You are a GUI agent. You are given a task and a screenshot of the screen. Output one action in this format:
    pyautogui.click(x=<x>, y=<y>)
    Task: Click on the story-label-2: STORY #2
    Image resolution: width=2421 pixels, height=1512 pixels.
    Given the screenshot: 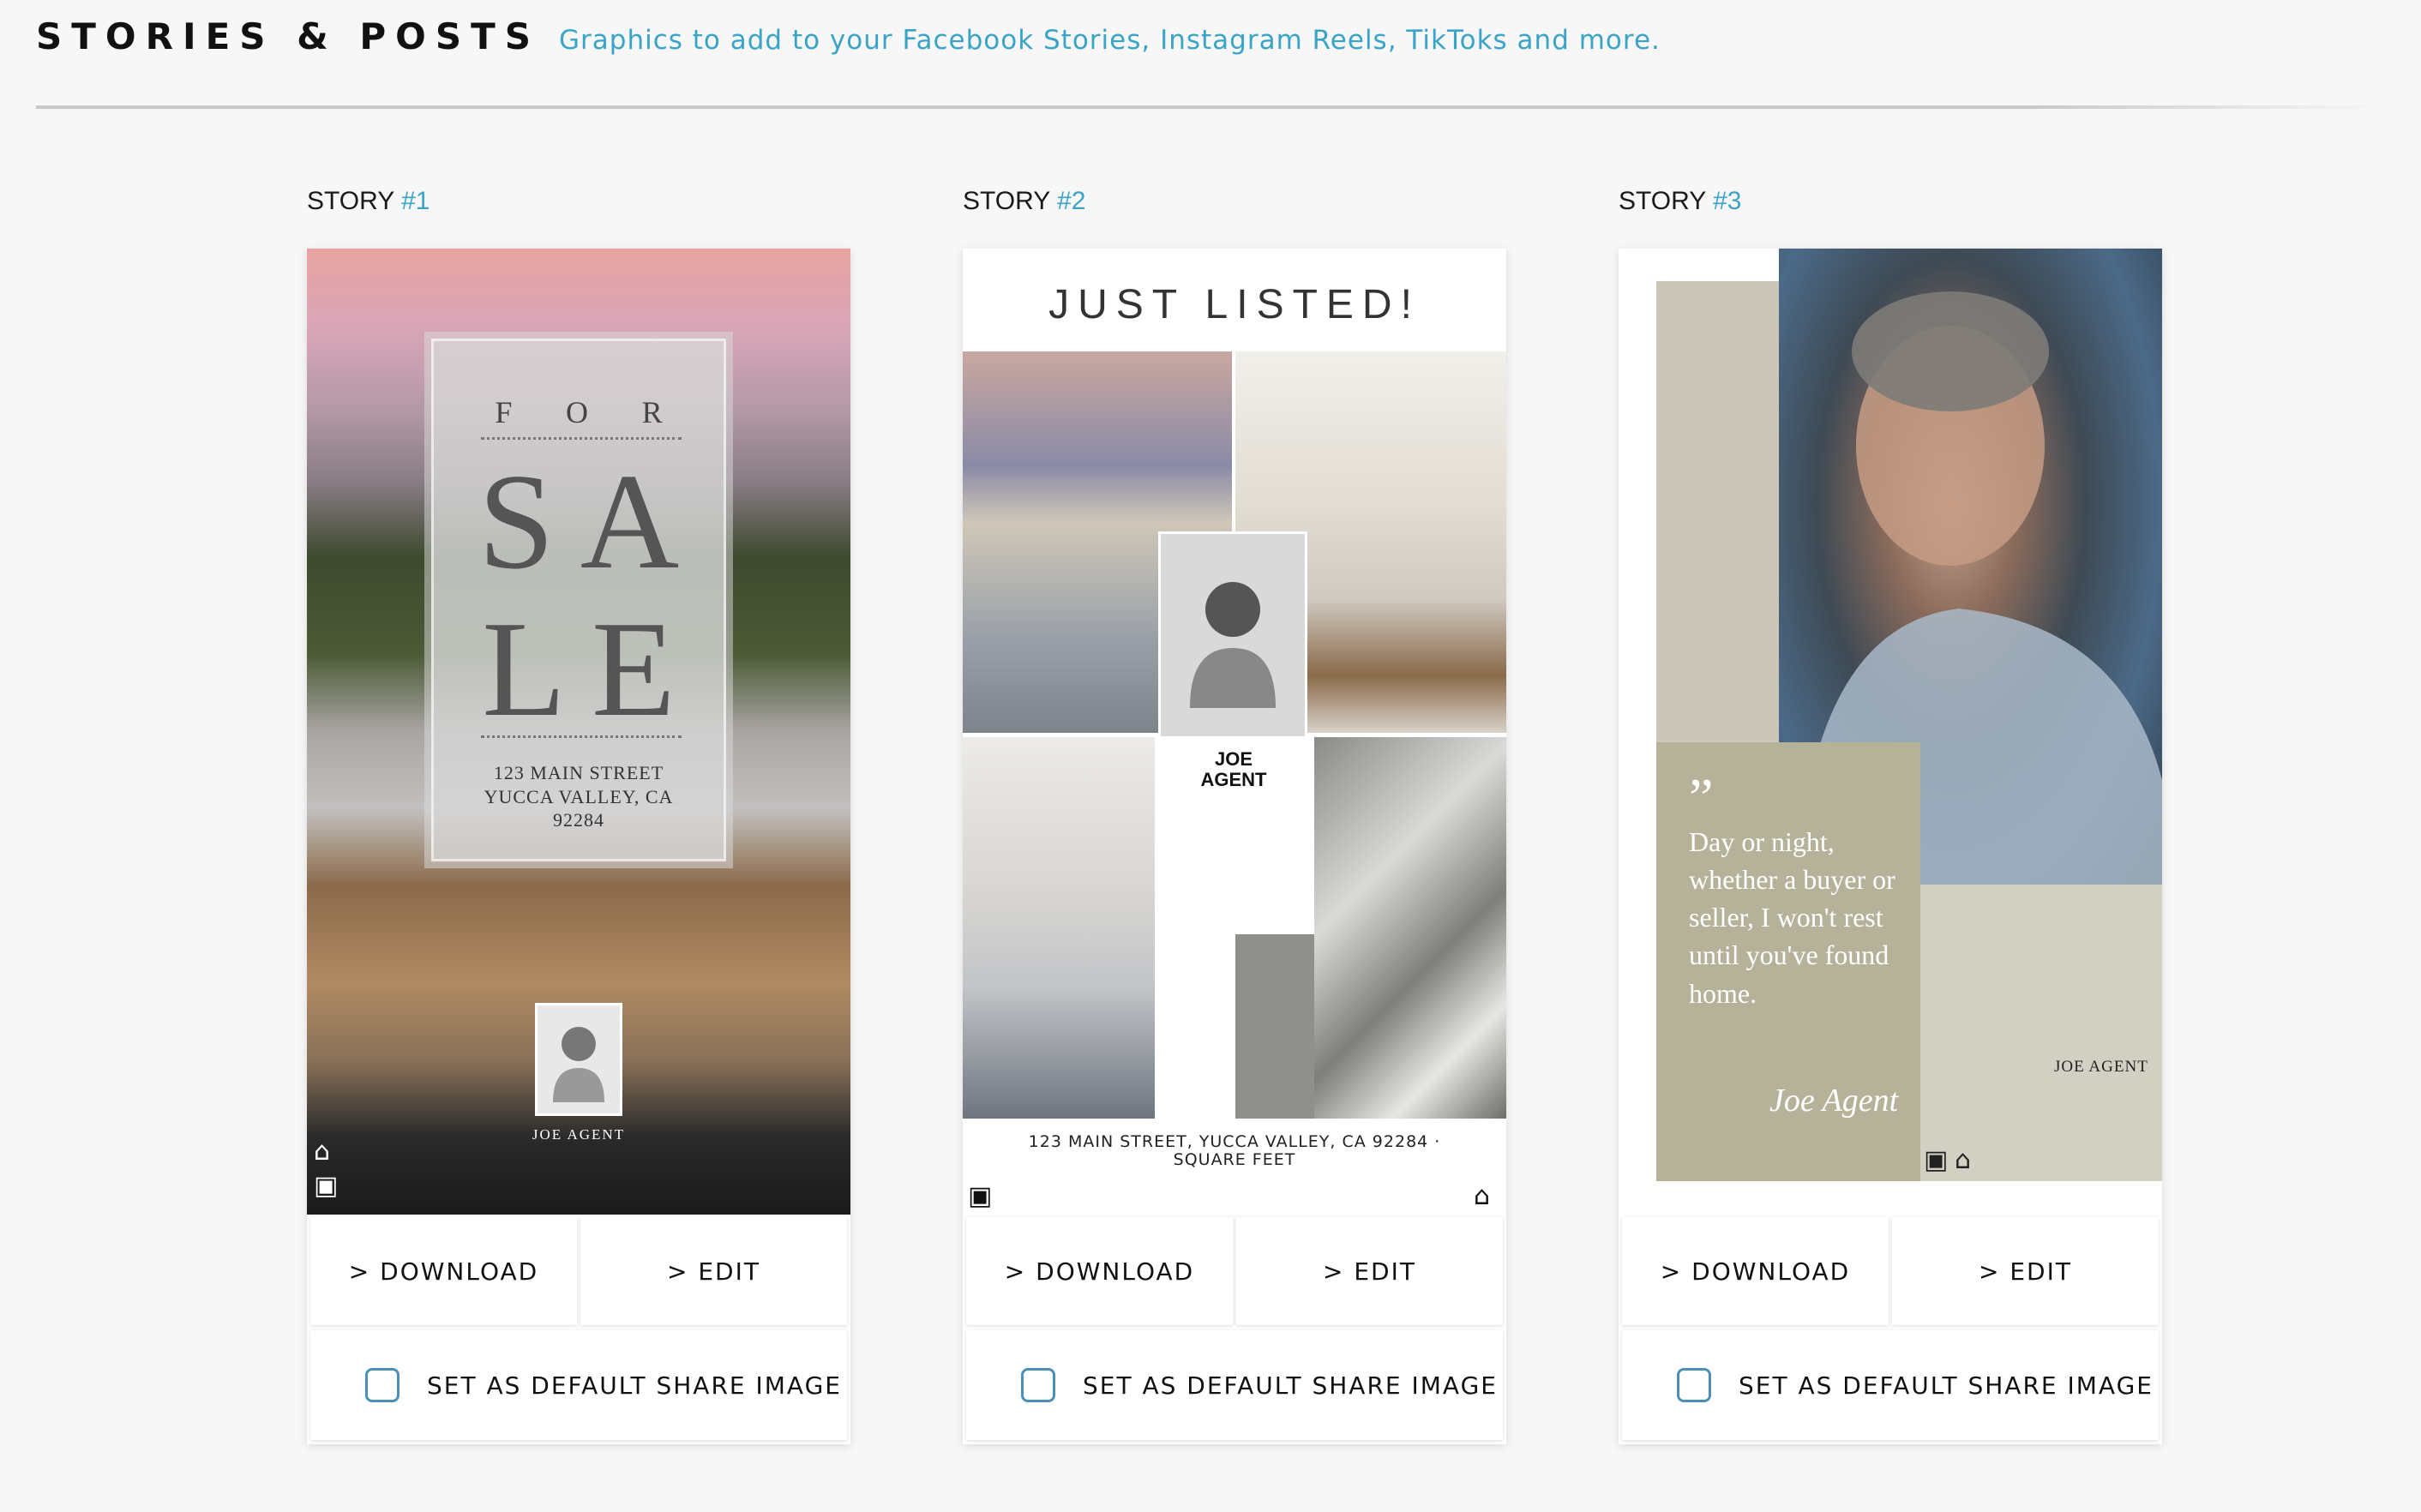 What is the action you would take?
    pyautogui.click(x=1024, y=201)
    